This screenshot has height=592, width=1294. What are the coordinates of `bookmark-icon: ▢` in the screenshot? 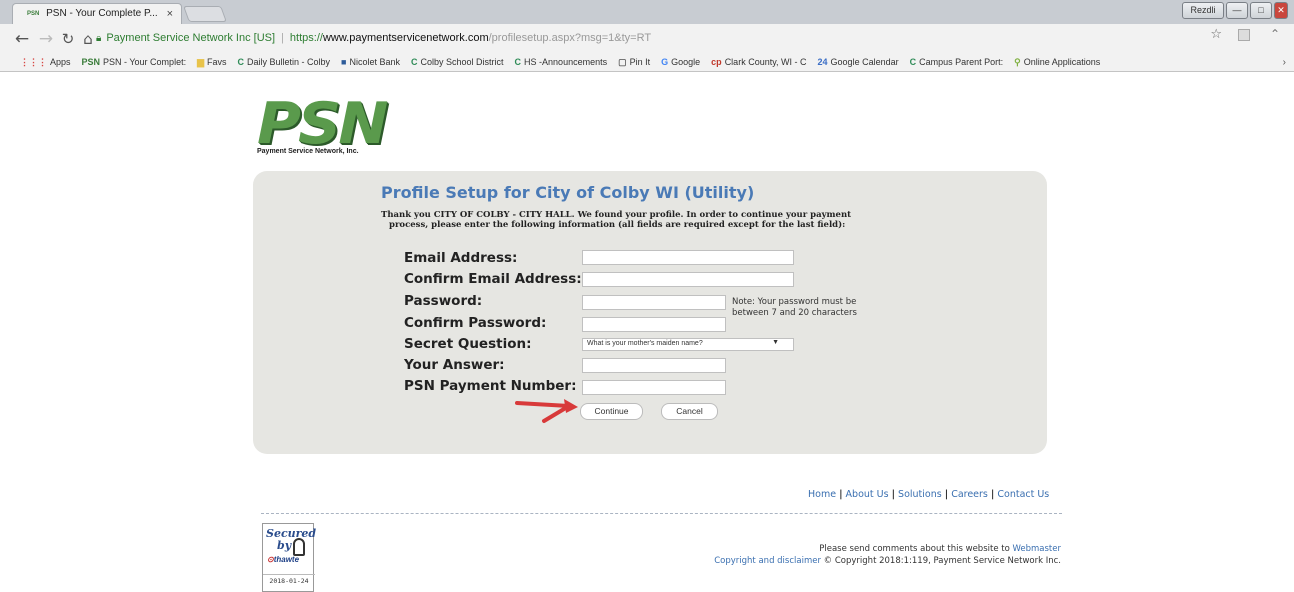 It's located at (622, 62).